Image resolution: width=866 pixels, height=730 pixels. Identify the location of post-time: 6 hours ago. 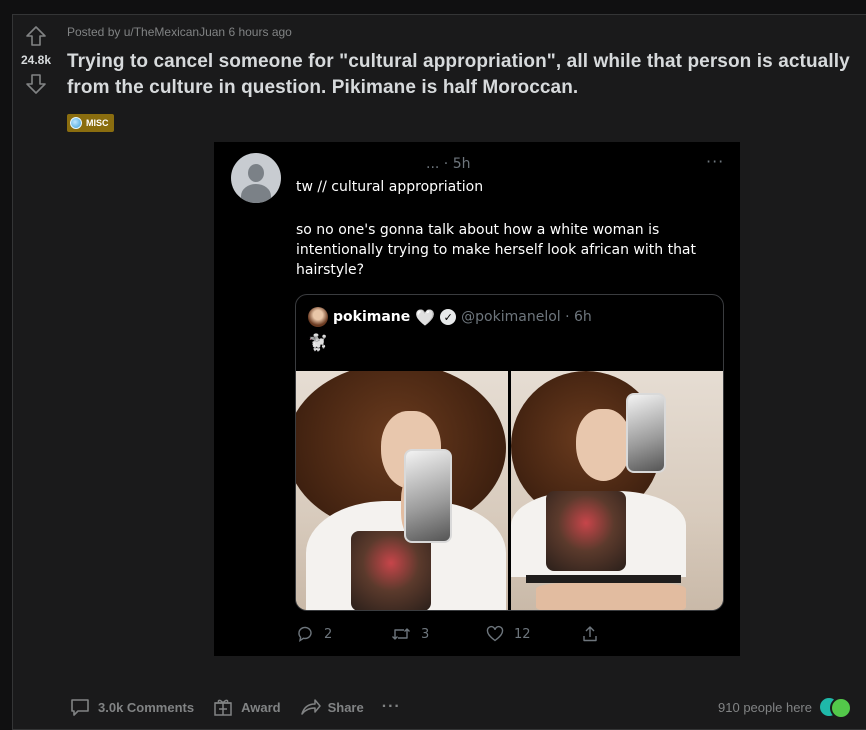
(260, 32).